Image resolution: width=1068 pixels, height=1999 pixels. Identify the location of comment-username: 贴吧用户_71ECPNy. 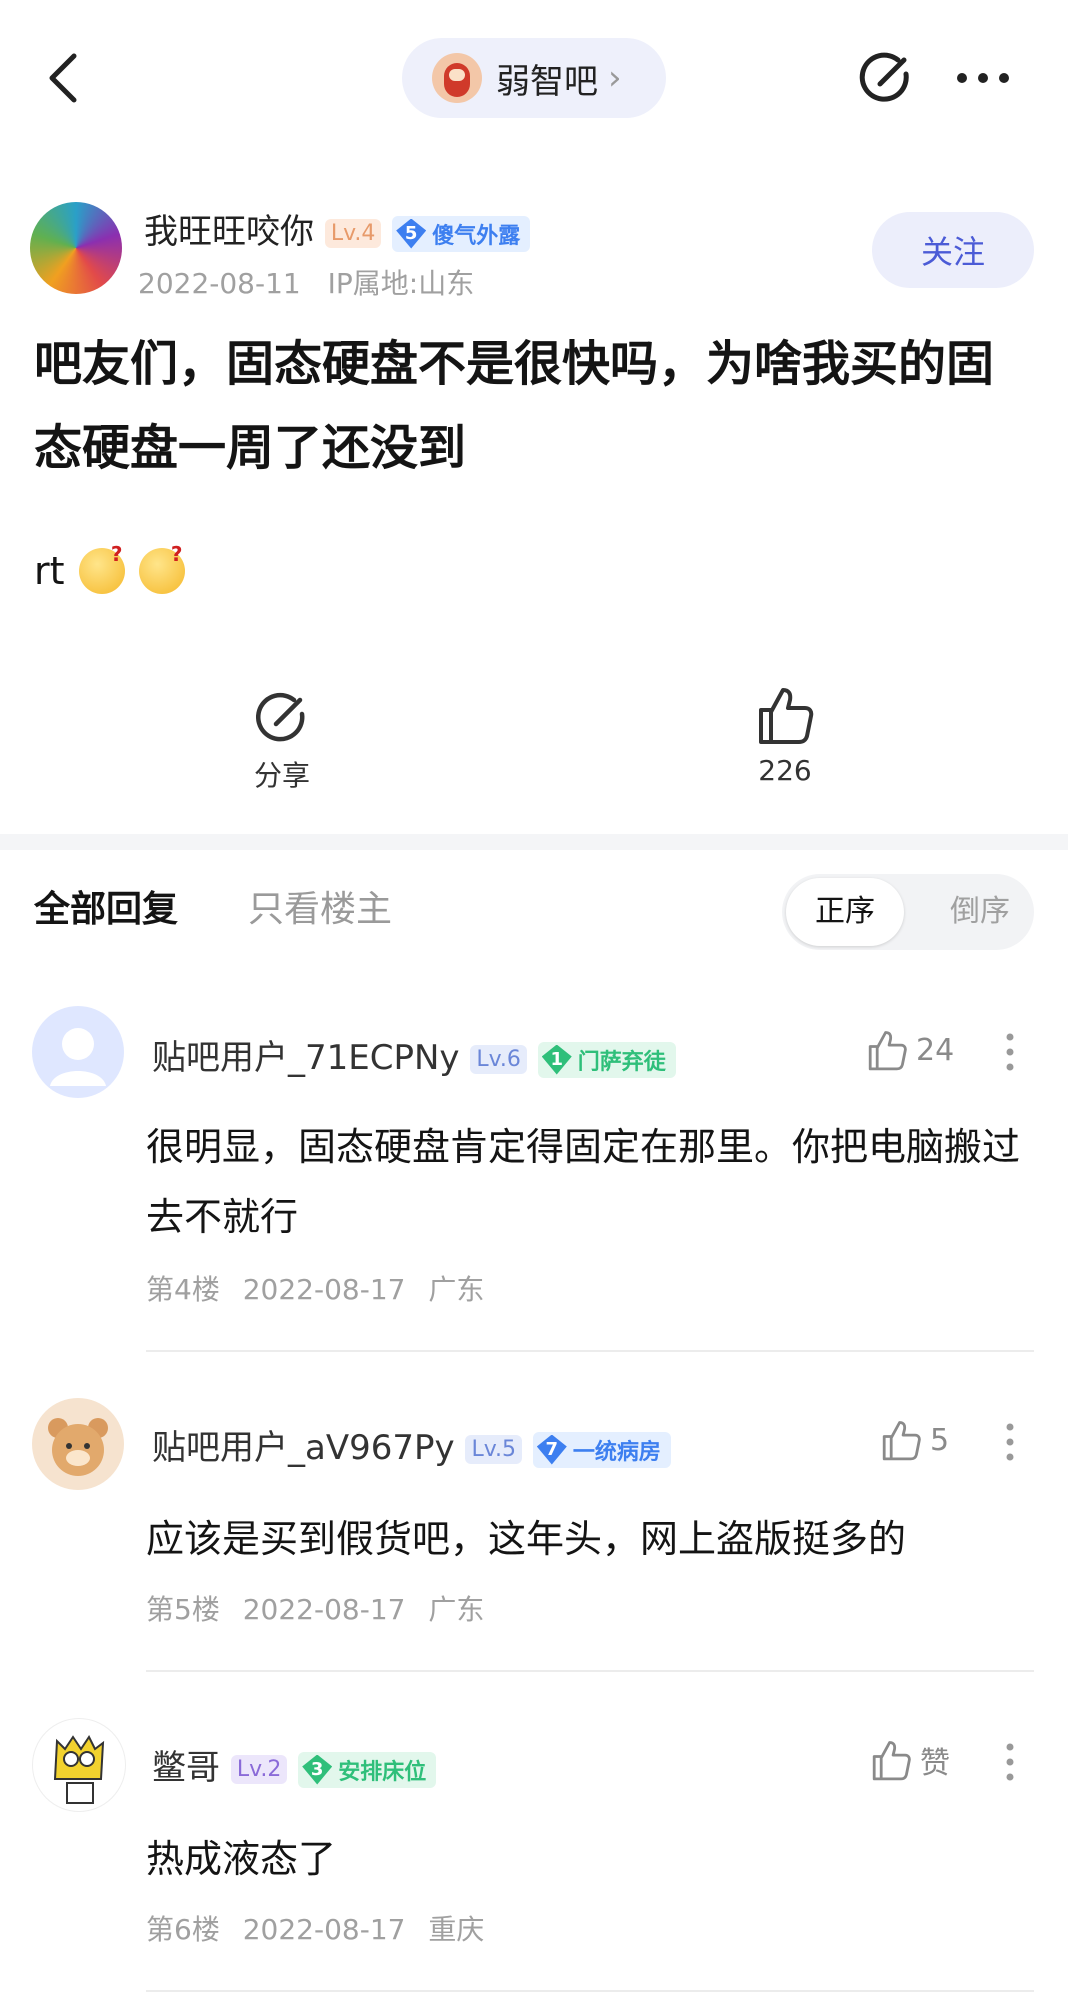
(306, 1058).